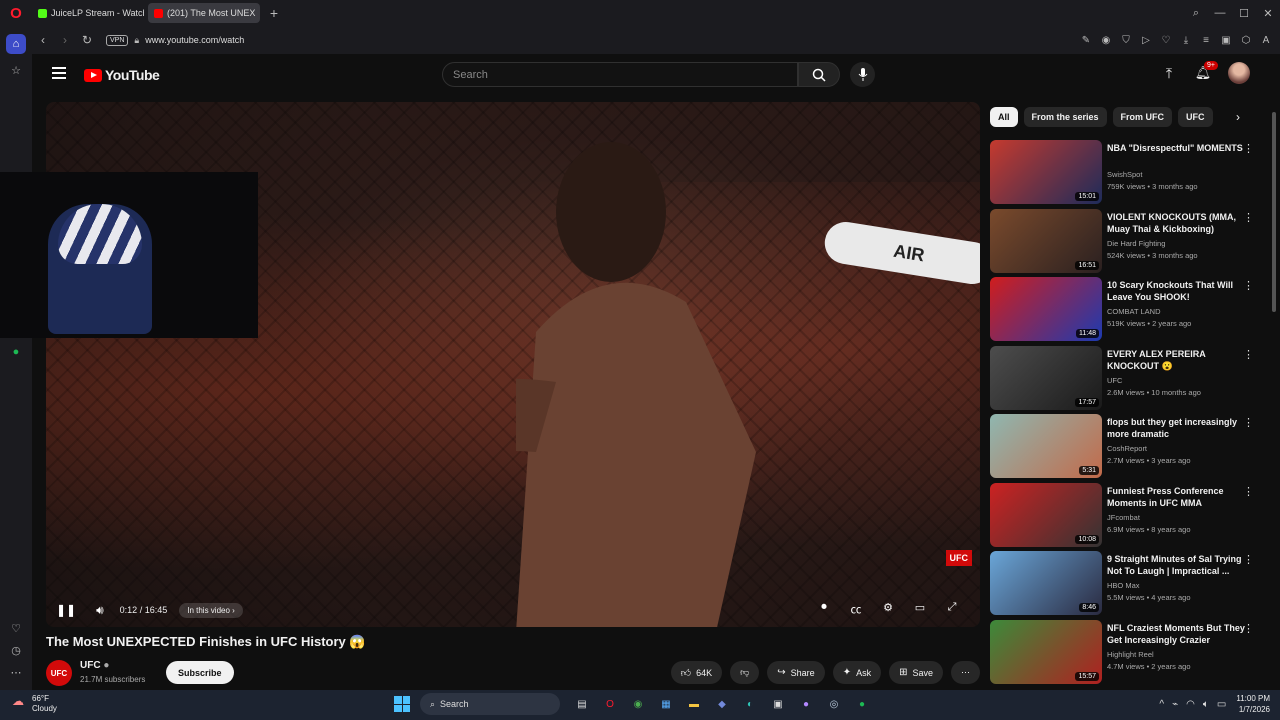 The width and height of the screenshot is (1280, 720). Describe the element at coordinates (778, 704) in the screenshot. I see `store-icon: ▣` at that location.